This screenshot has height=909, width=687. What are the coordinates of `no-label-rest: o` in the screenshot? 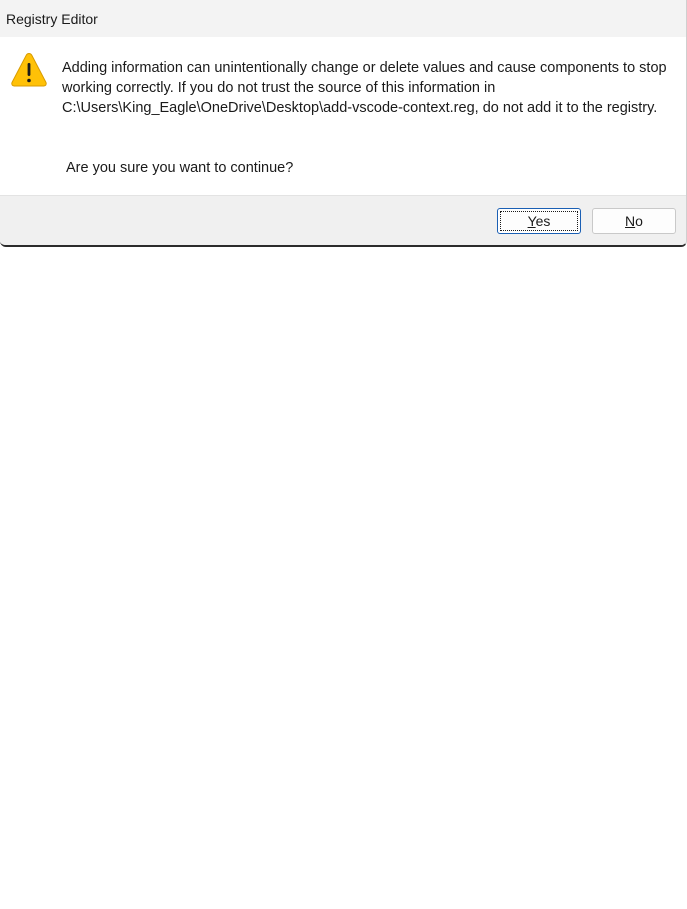 It's located at (639, 221).